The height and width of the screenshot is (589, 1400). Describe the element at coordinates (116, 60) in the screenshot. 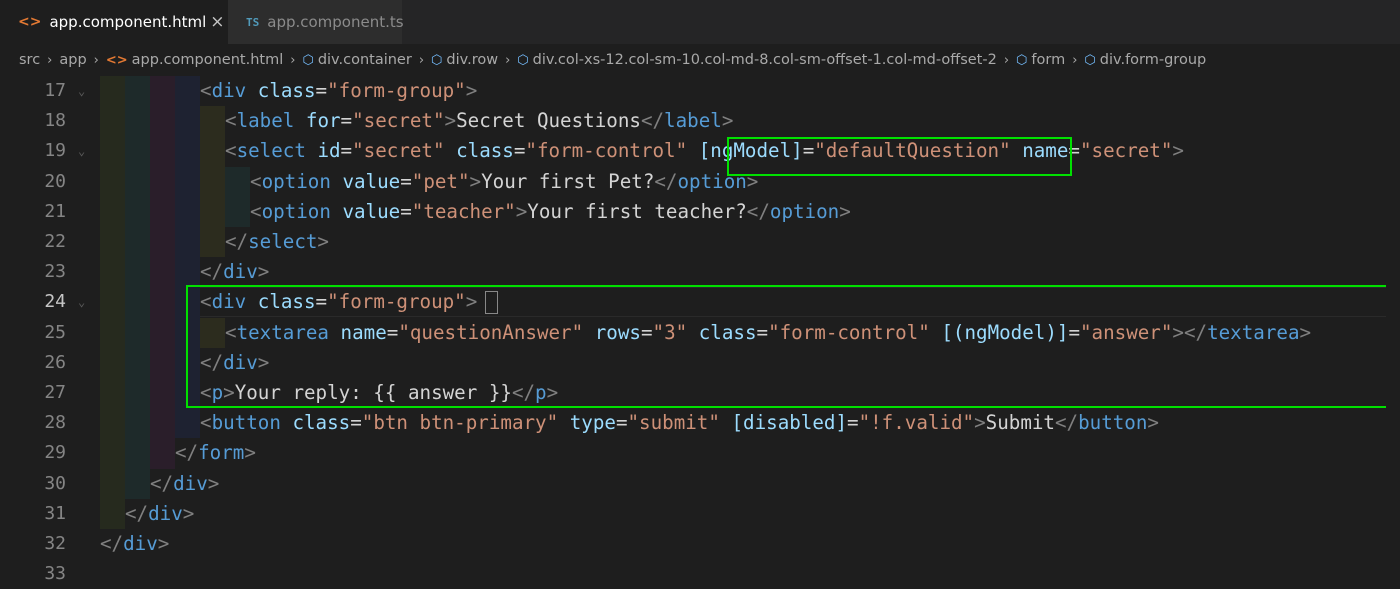

I see `html-file-icon: <>` at that location.